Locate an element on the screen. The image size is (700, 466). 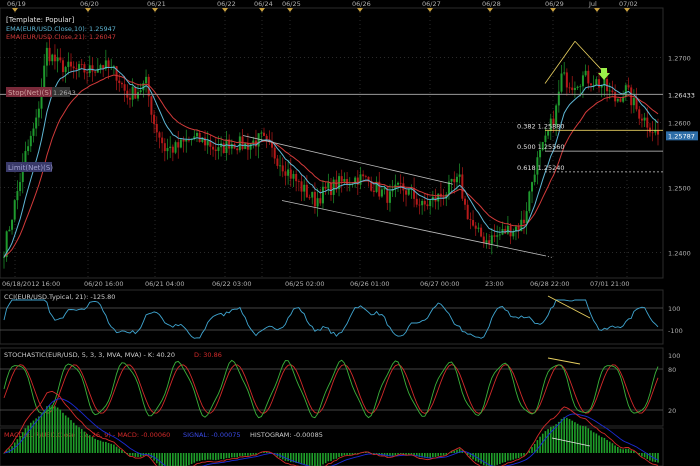
top-date-label: 06/21 is located at coordinates (156, 4).